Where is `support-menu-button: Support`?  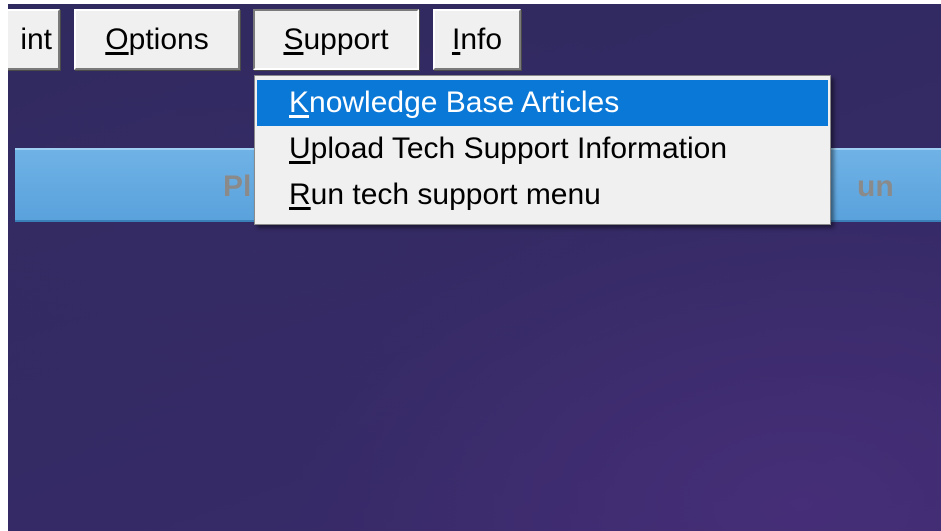
support-menu-button: Support is located at coordinates (336, 39).